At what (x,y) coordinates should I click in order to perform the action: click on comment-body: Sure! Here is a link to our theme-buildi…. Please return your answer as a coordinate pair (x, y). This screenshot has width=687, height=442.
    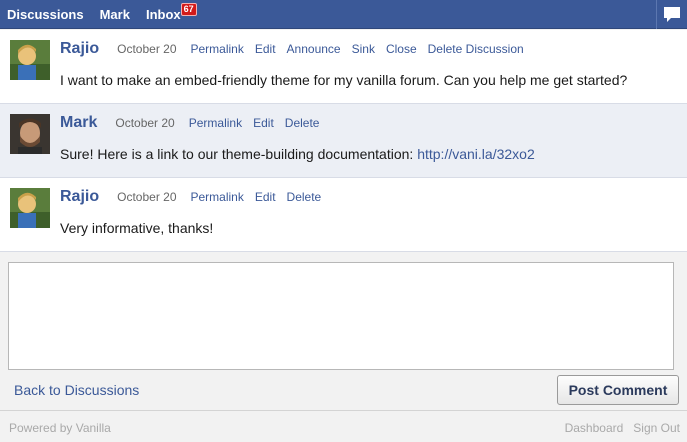
    Looking at the image, I should click on (297, 154).